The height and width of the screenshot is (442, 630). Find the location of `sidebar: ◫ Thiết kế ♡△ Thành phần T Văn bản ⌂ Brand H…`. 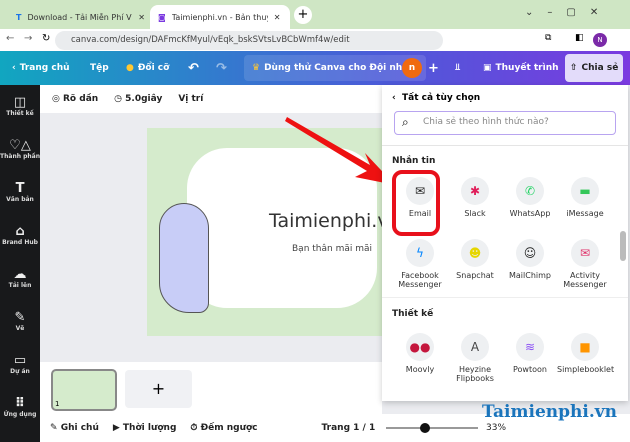

sidebar: ◫ Thiết kế ♡△ Thành phần T Văn bản ⌂ Brand H… is located at coordinates (20, 263).